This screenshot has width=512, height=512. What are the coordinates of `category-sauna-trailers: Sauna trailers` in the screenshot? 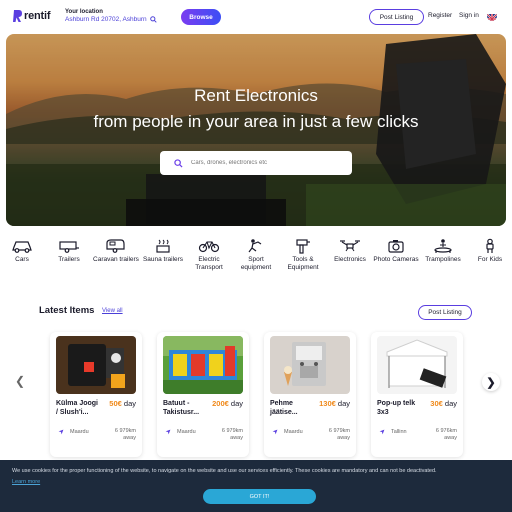 It's located at (163, 251).